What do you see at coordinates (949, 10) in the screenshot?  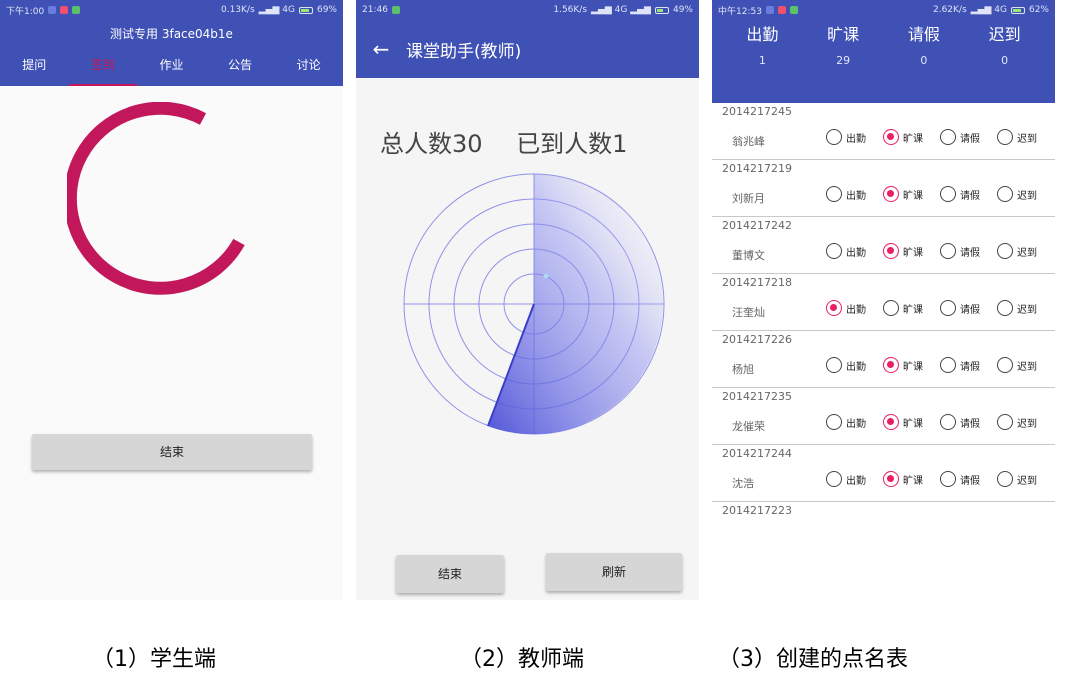 I see `network-speed: 2.62K/s` at bounding box center [949, 10].